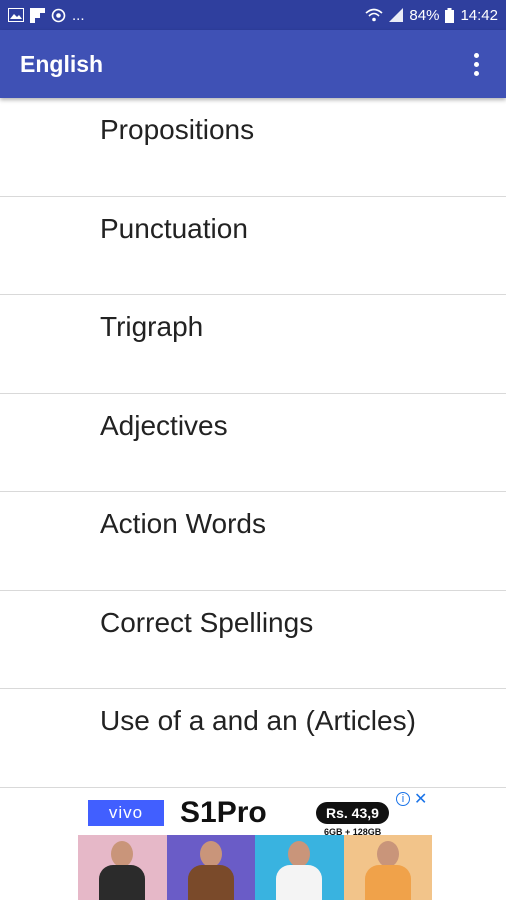 The image size is (506, 900). I want to click on list-item-articles: Use of a and an (Articles), so click(253, 738).